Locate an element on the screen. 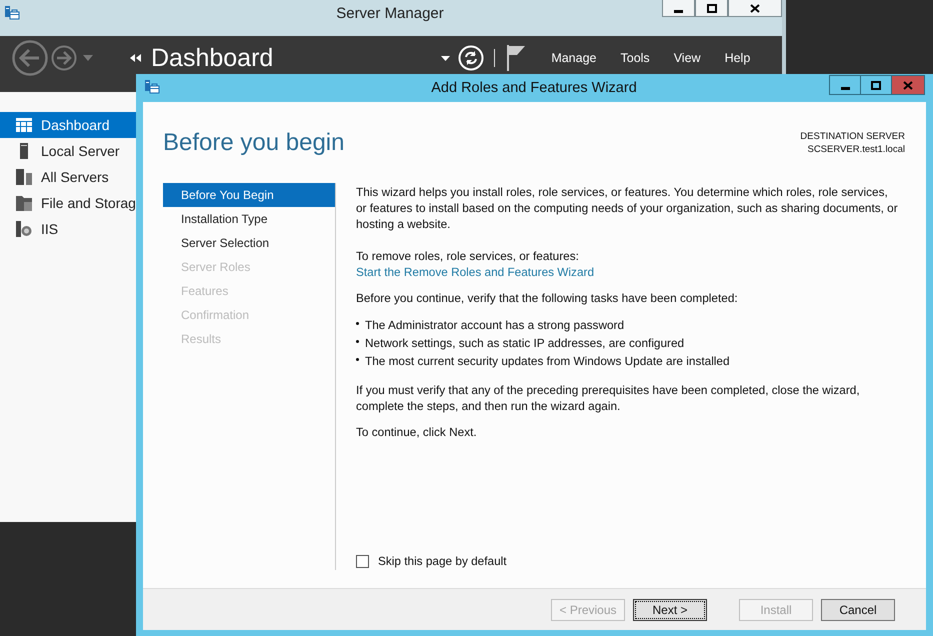 Image resolution: width=933 pixels, height=636 pixels. window-title: Add Roles and Features Wizard is located at coordinates (534, 88).